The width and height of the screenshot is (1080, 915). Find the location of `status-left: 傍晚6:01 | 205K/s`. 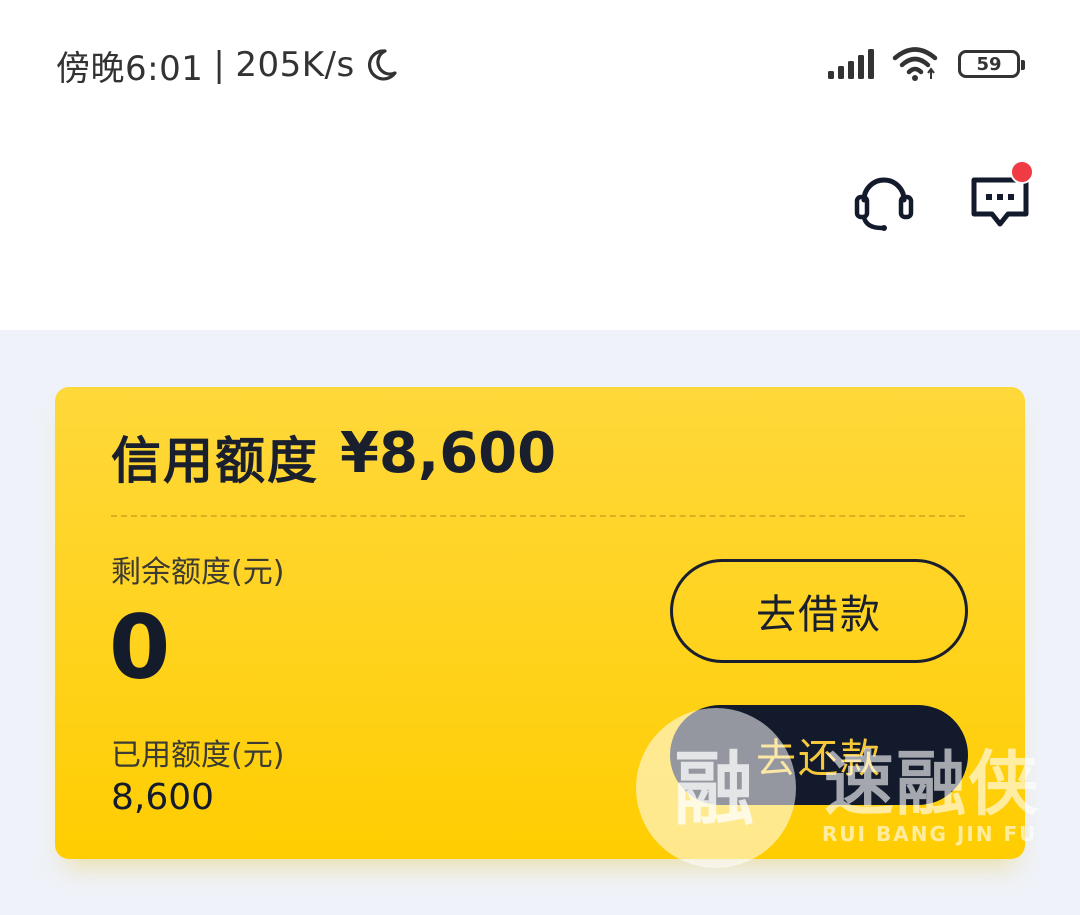

status-left: 傍晚6:01 | 205K/s is located at coordinates (227, 65).